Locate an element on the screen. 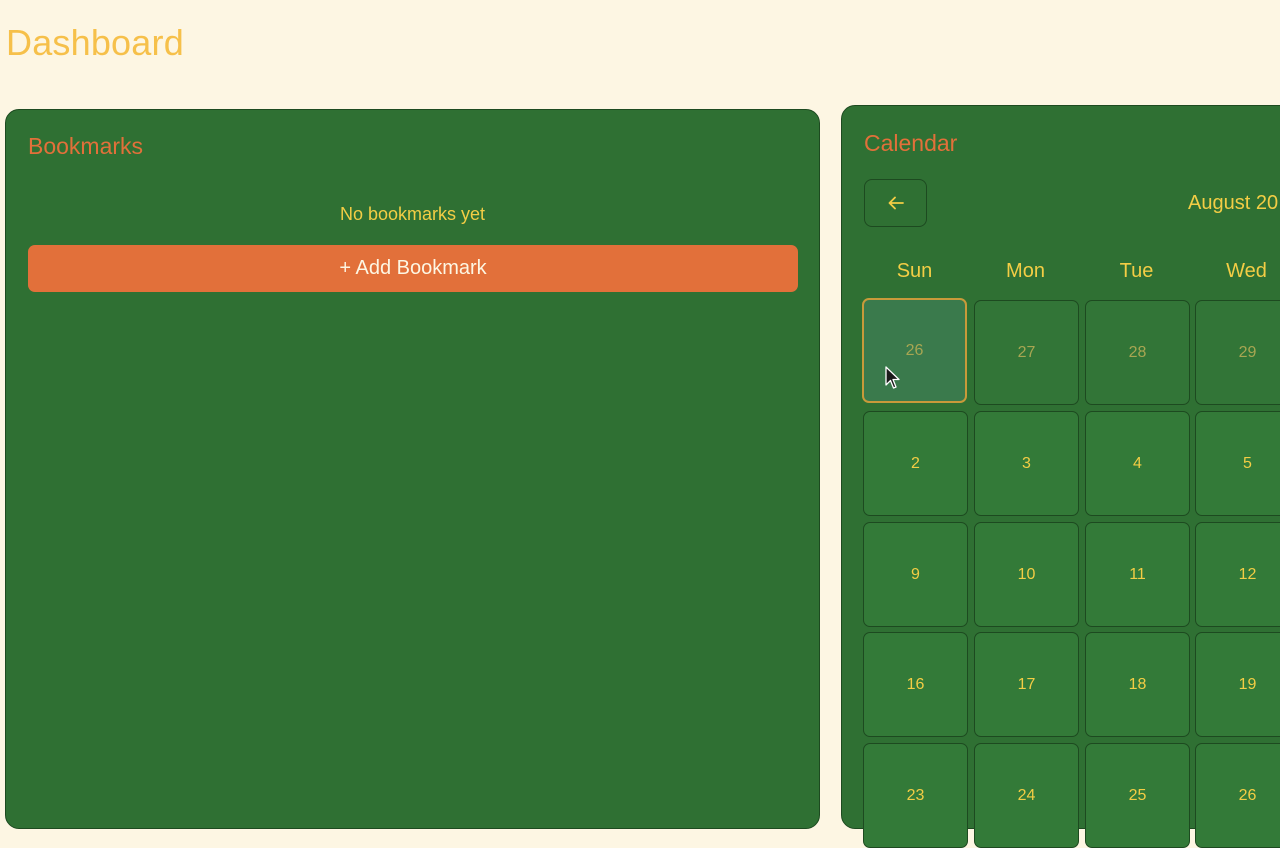  calendar-day: 28 is located at coordinates (1137, 352).